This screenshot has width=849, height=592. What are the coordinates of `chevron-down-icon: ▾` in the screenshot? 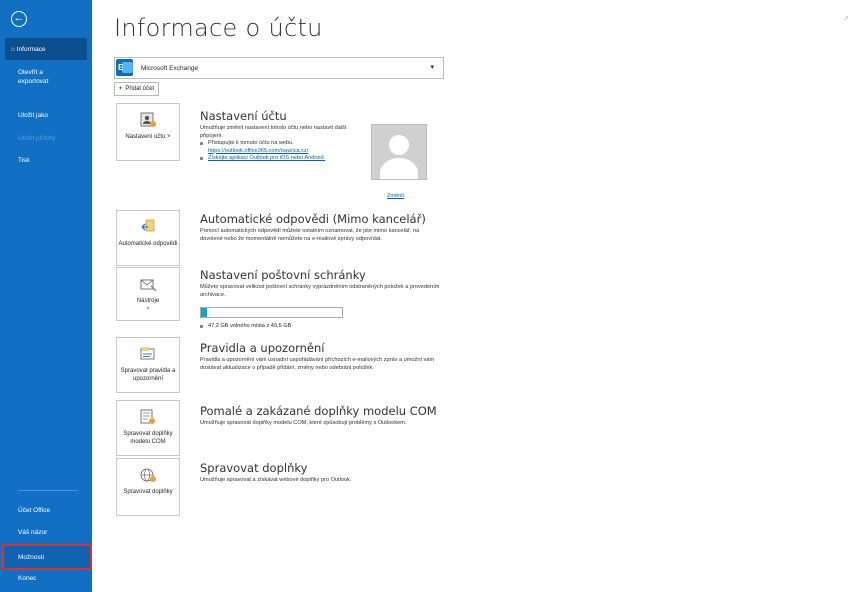 It's located at (432, 67).